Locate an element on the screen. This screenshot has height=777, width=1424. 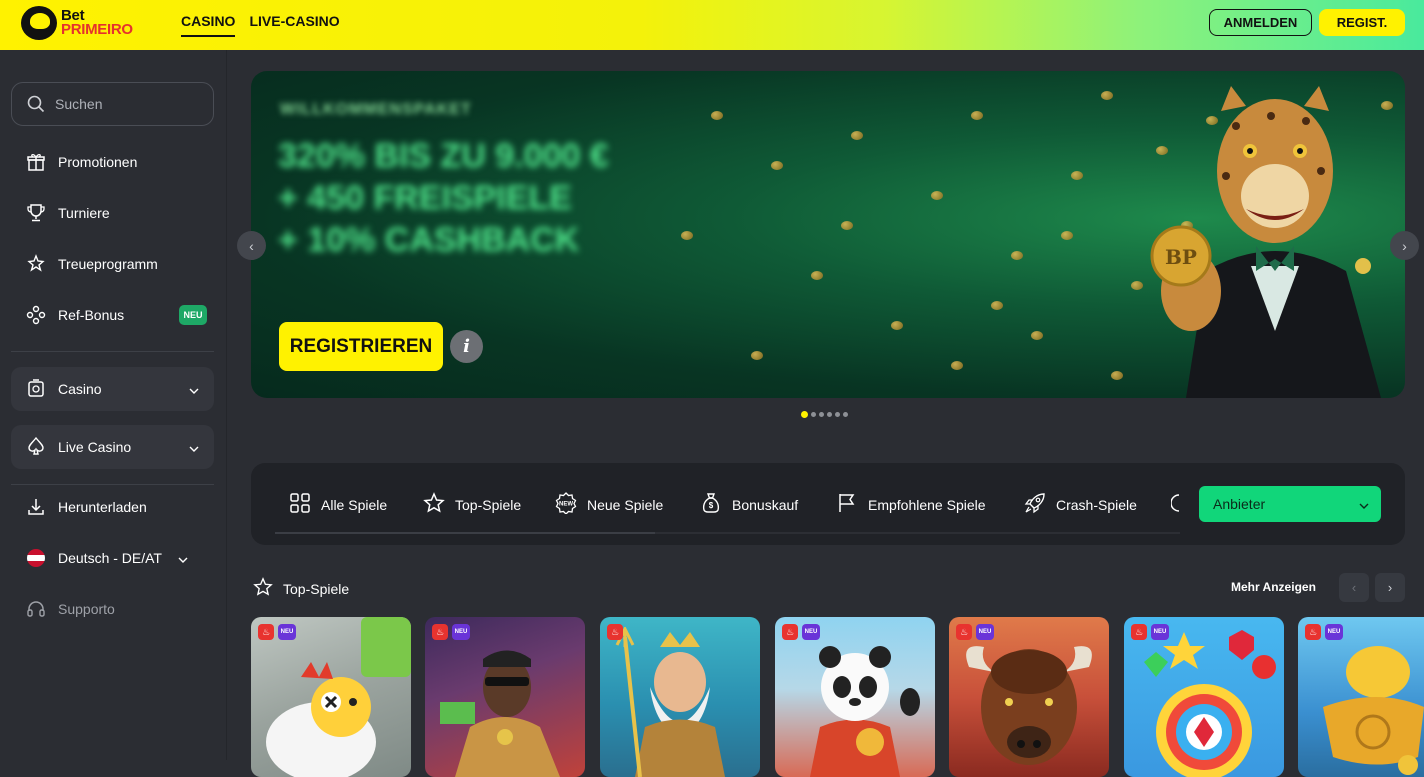
sidebar-live-casino-dropdown: Live Casino is located at coordinates (112, 447).